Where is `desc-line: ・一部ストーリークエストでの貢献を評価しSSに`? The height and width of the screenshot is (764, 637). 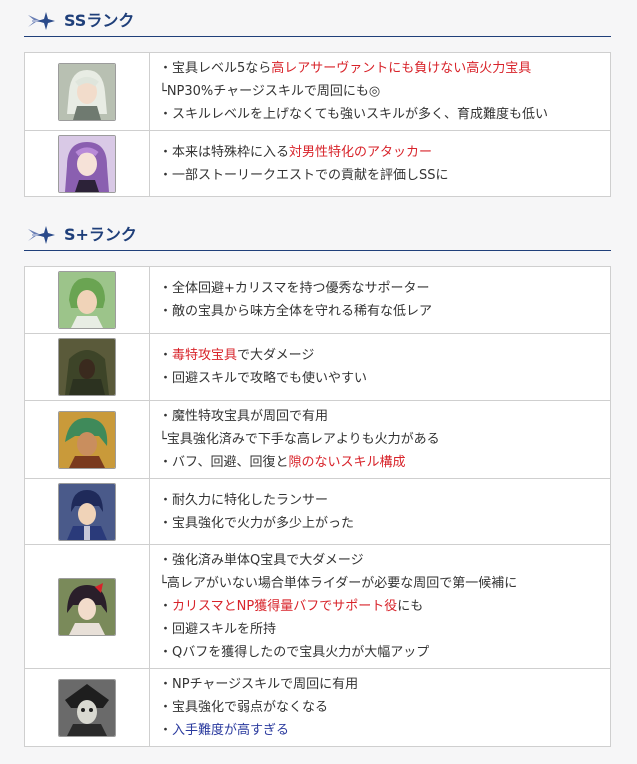
desc-line: ・一部ストーリークエストでの貢献を評価しSSに is located at coordinates (304, 175).